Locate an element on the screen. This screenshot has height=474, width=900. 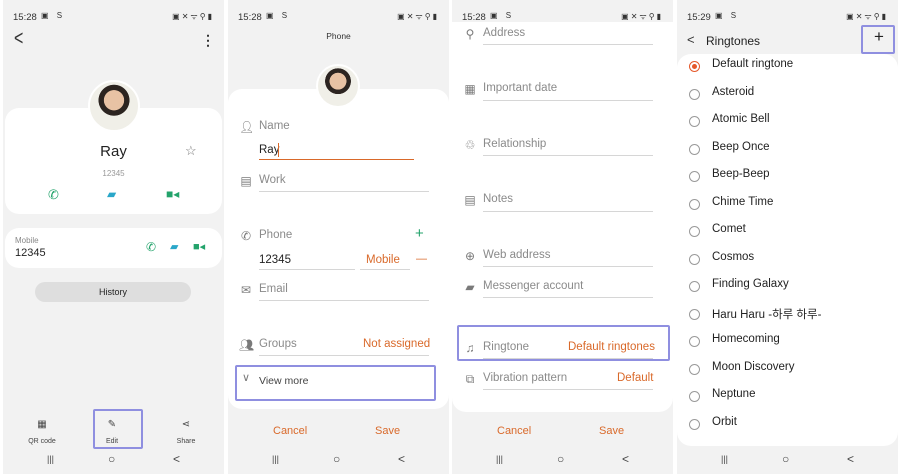
list-item: Finding Galaxy is located at coordinates (787, 288).